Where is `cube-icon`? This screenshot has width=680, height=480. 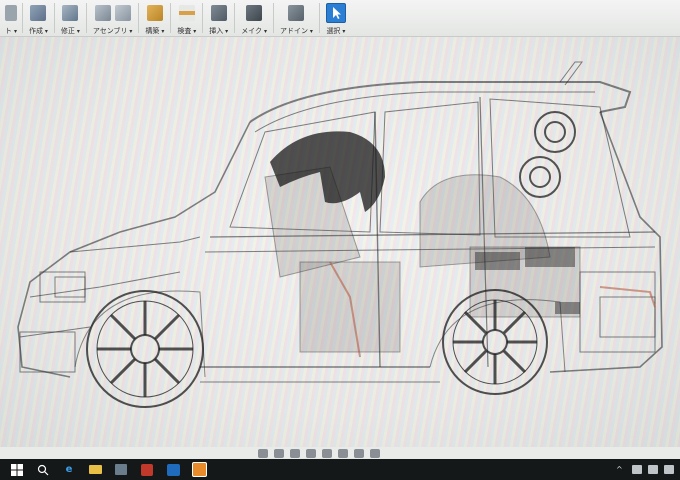
cube-icon is located at coordinates (38, 13).